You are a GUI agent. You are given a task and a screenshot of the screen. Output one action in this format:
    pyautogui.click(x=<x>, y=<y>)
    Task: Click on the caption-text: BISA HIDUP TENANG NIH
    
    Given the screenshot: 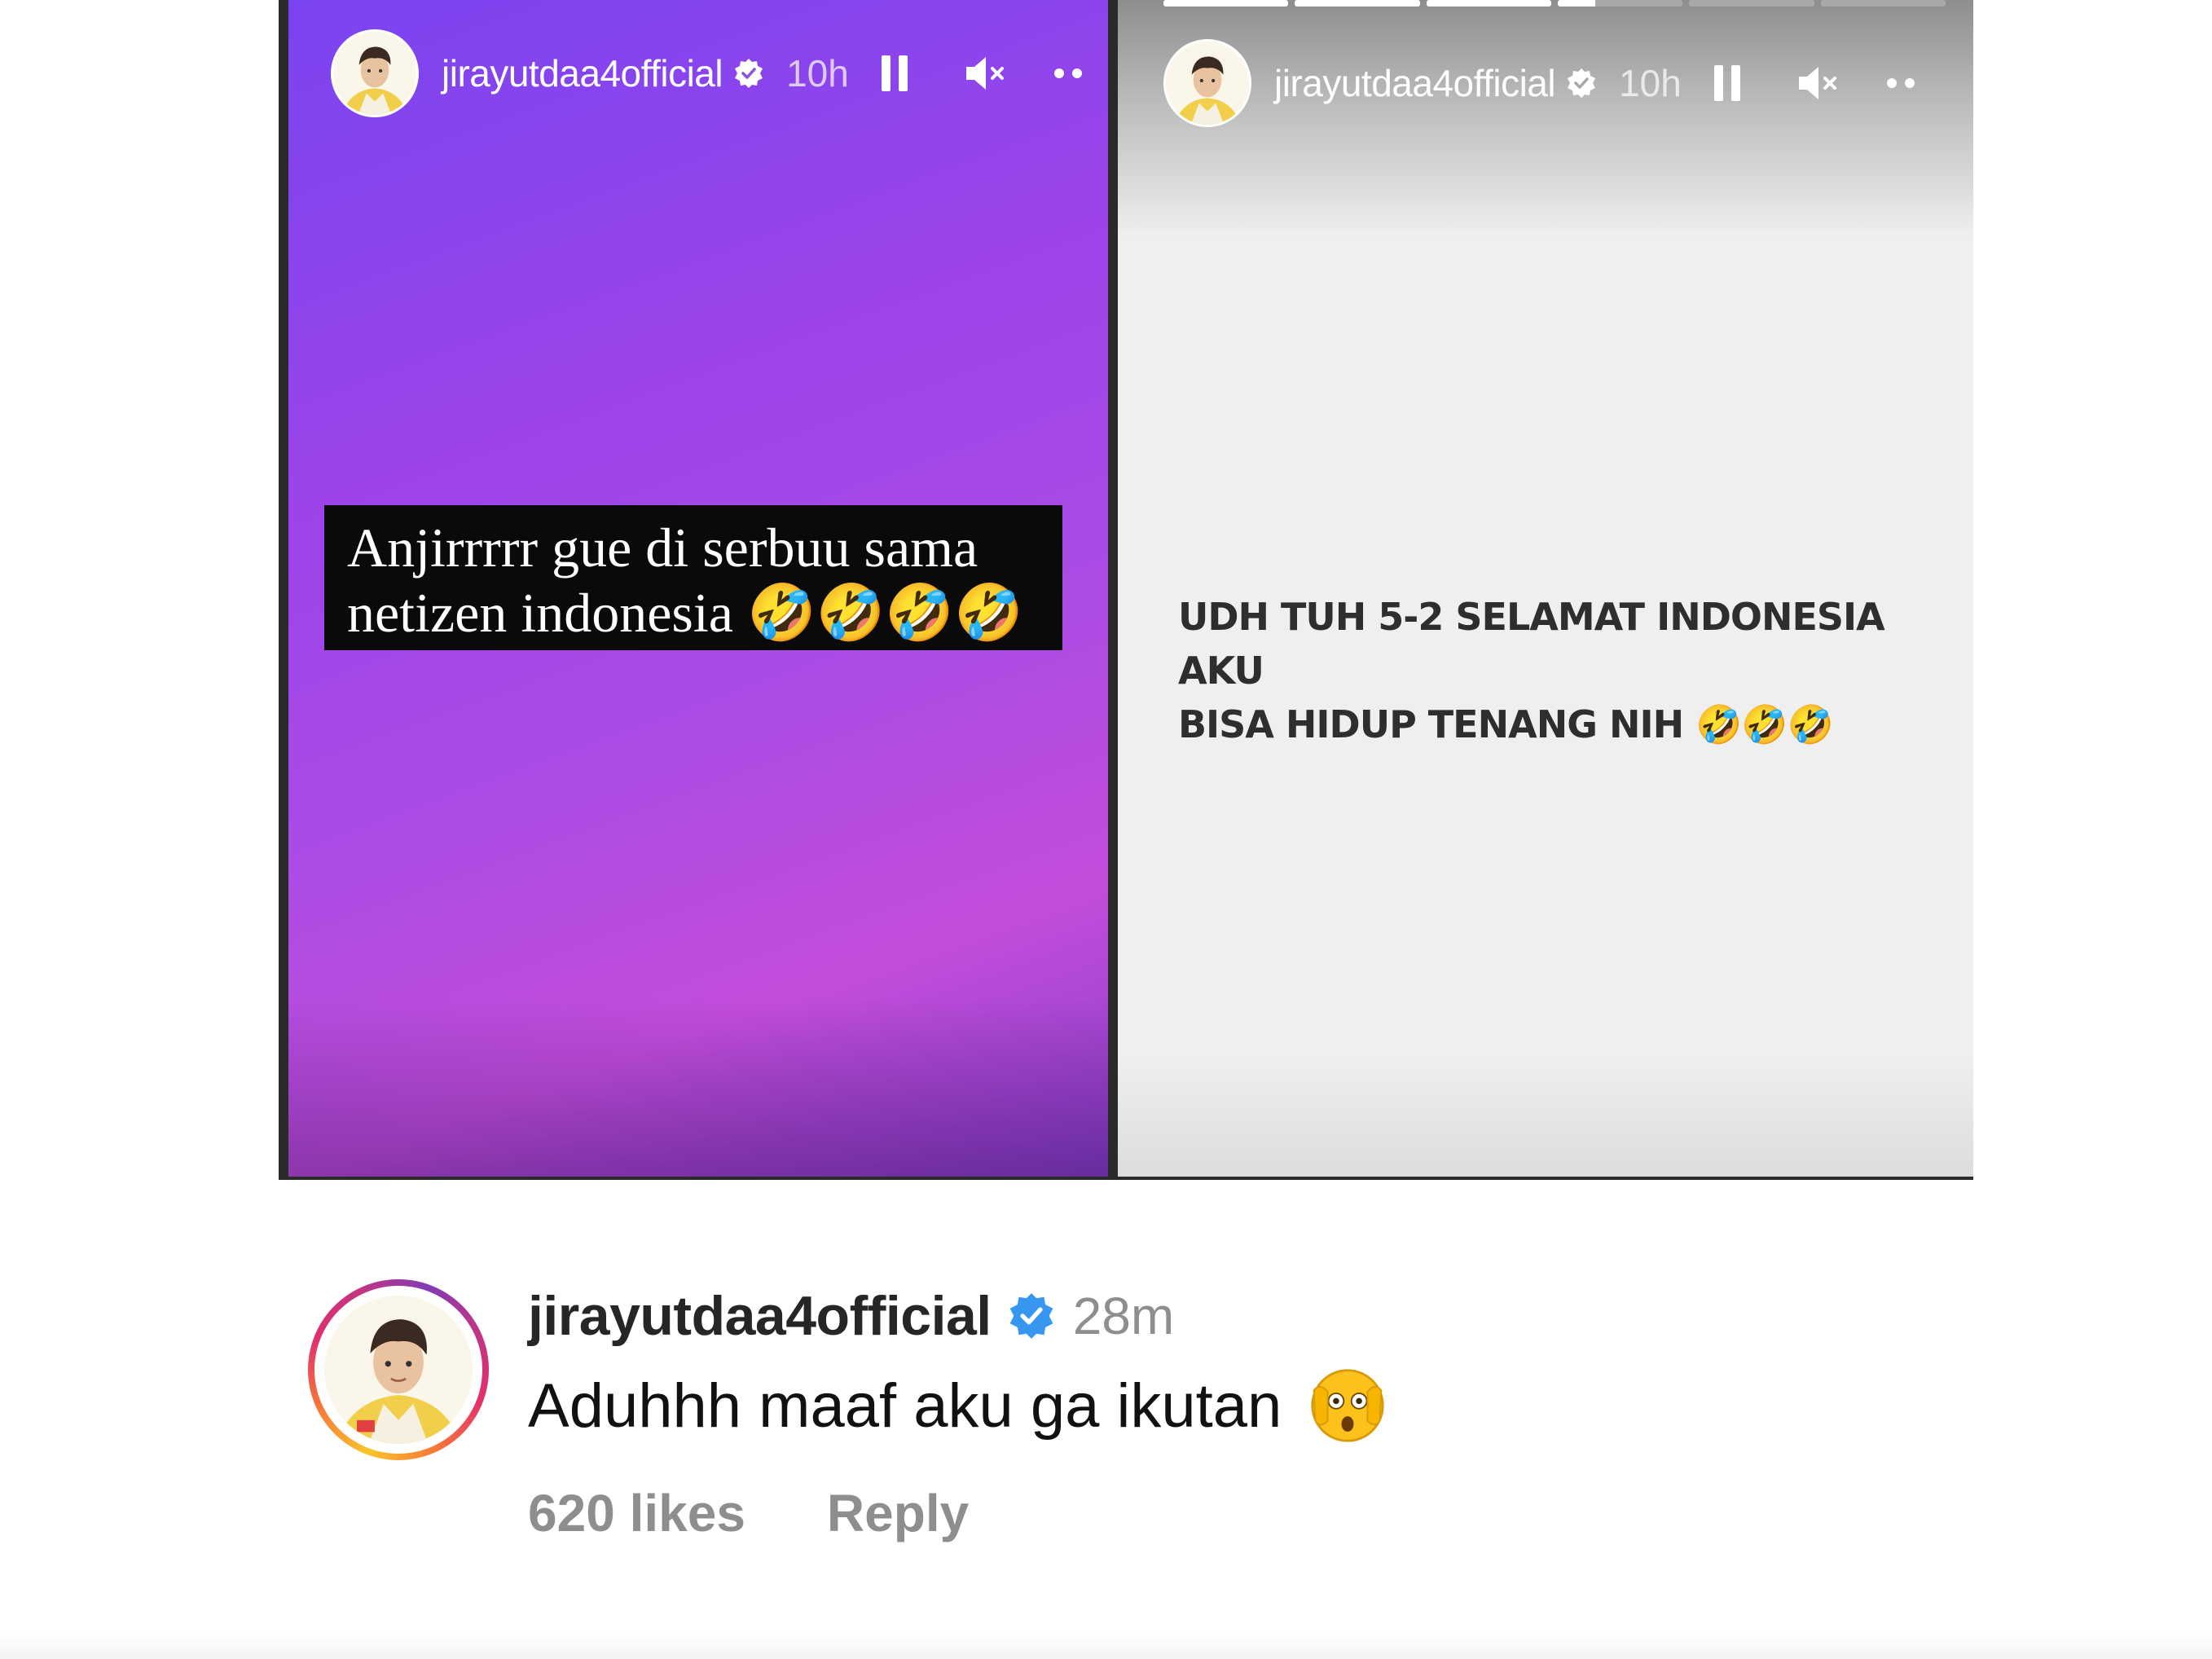 What is the action you would take?
    pyautogui.click(x=1431, y=724)
    